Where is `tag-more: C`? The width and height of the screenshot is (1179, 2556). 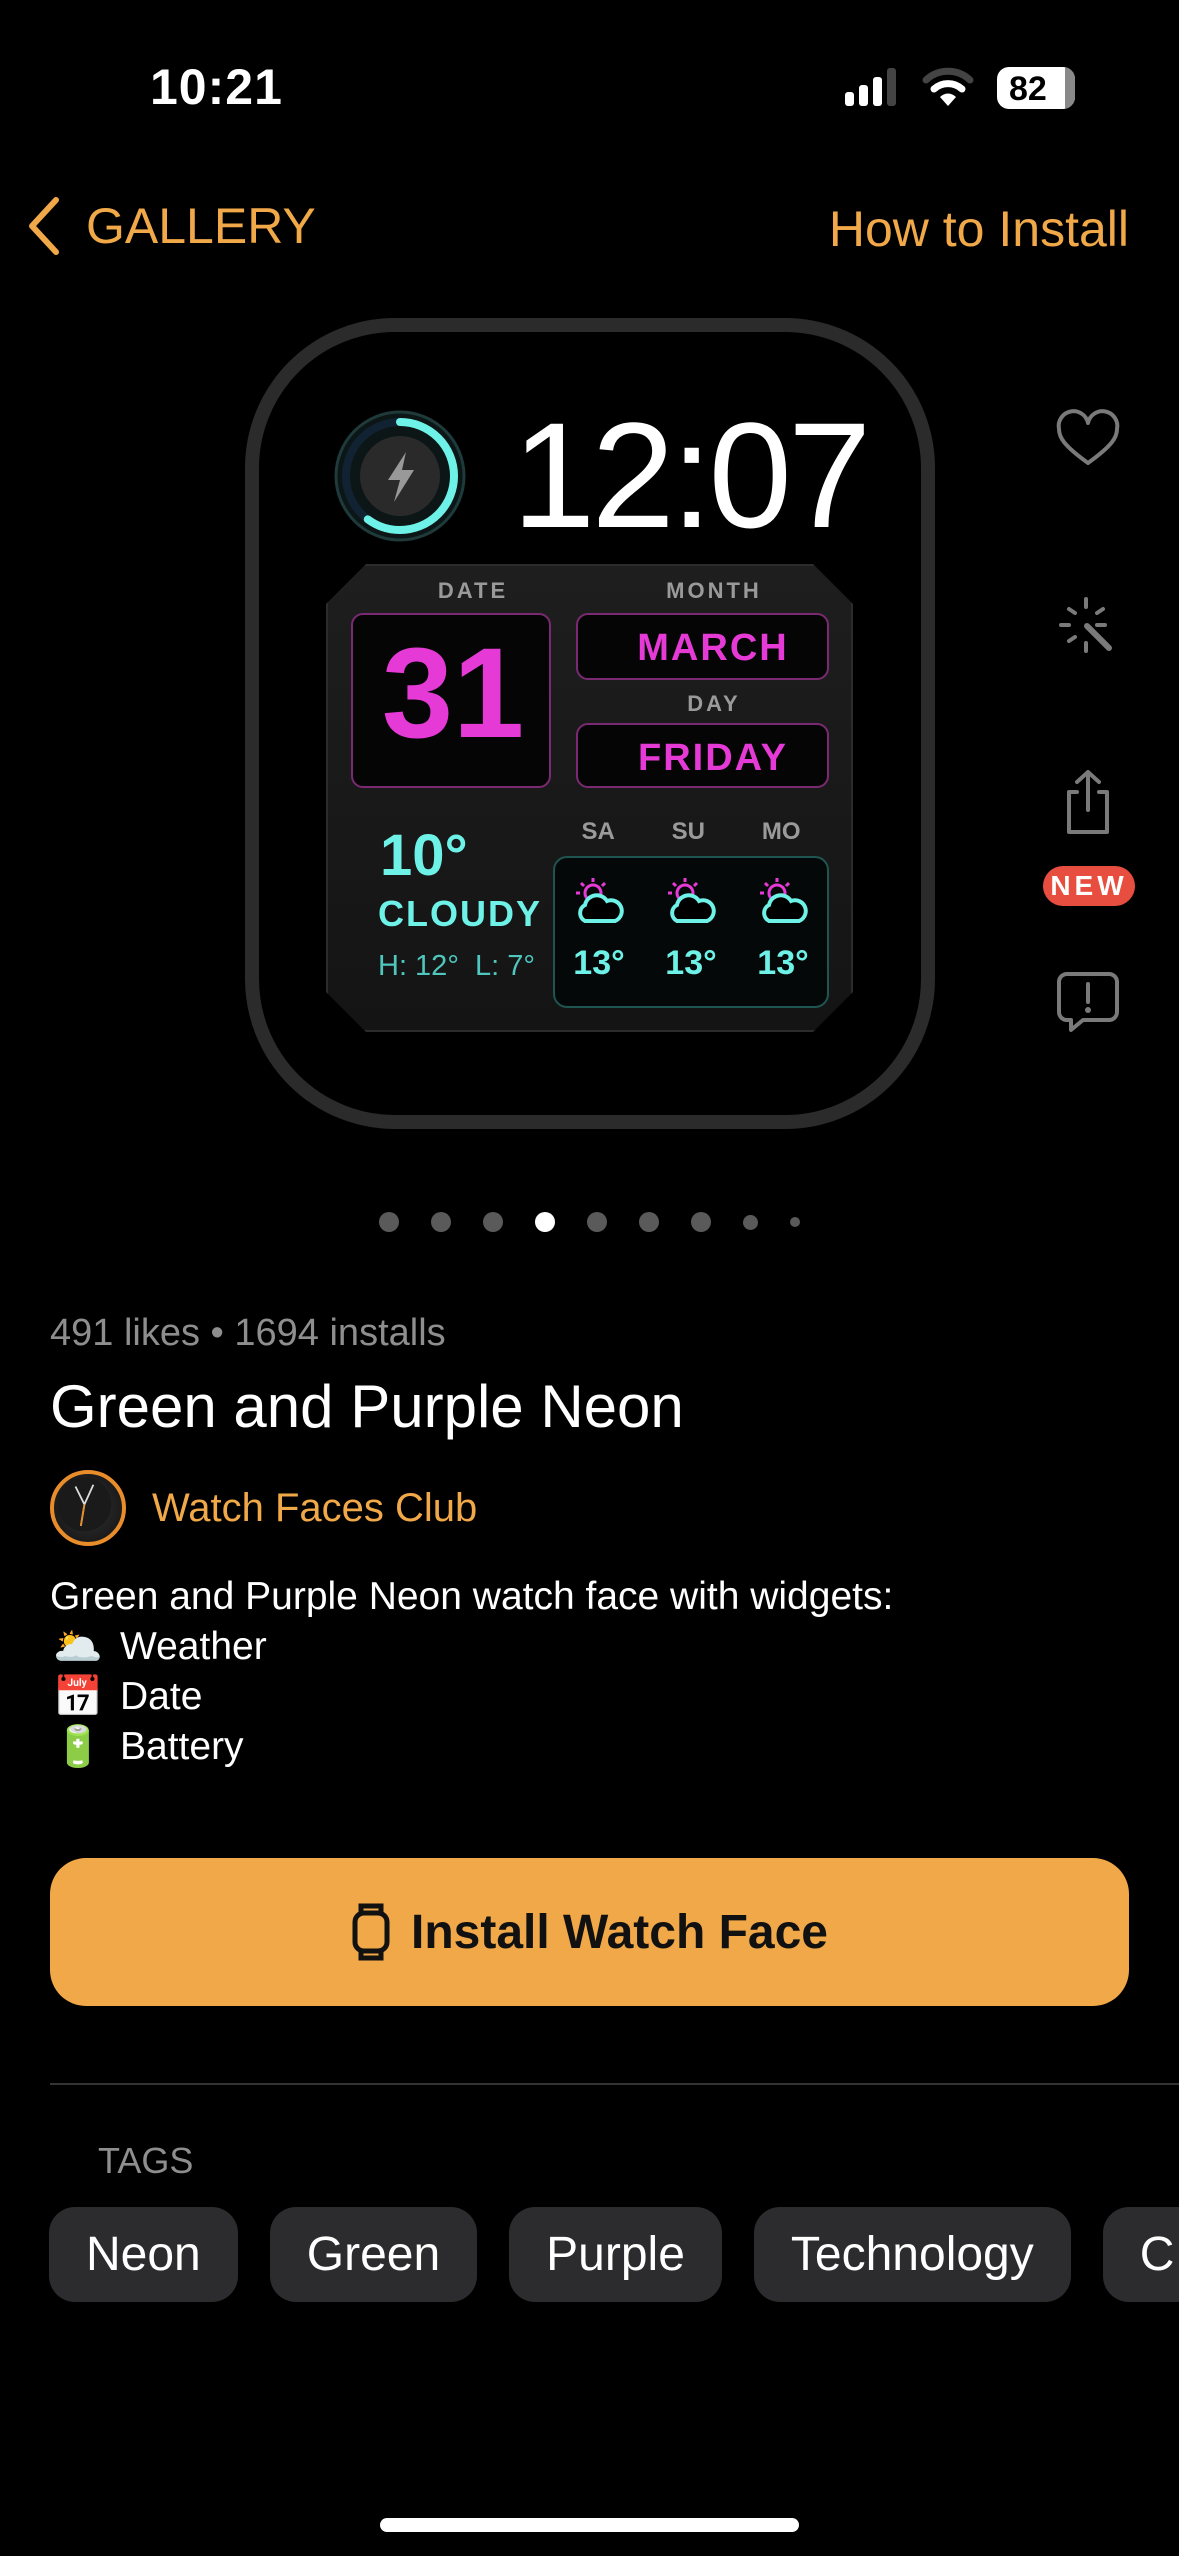 tag-more: C is located at coordinates (1140, 2254).